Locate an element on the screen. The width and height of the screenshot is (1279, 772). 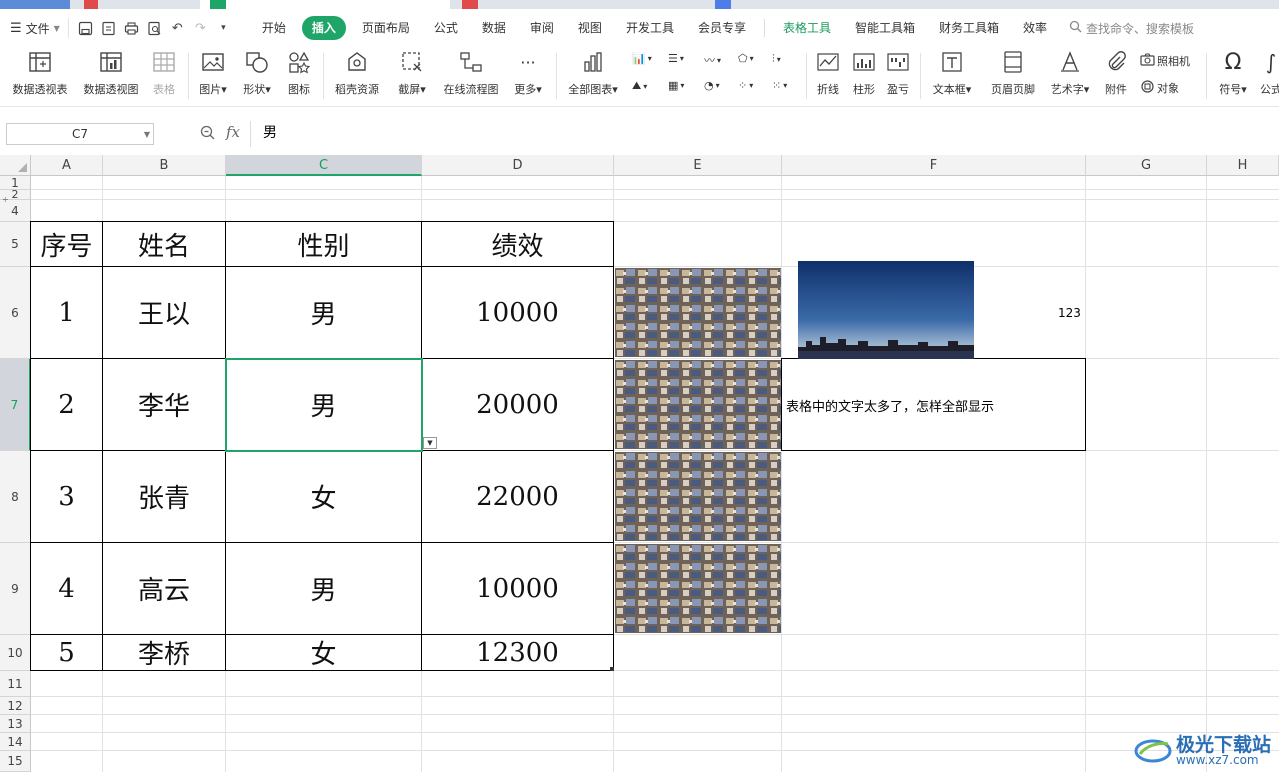
table-cell: 10000 is located at coordinates (517, 588).